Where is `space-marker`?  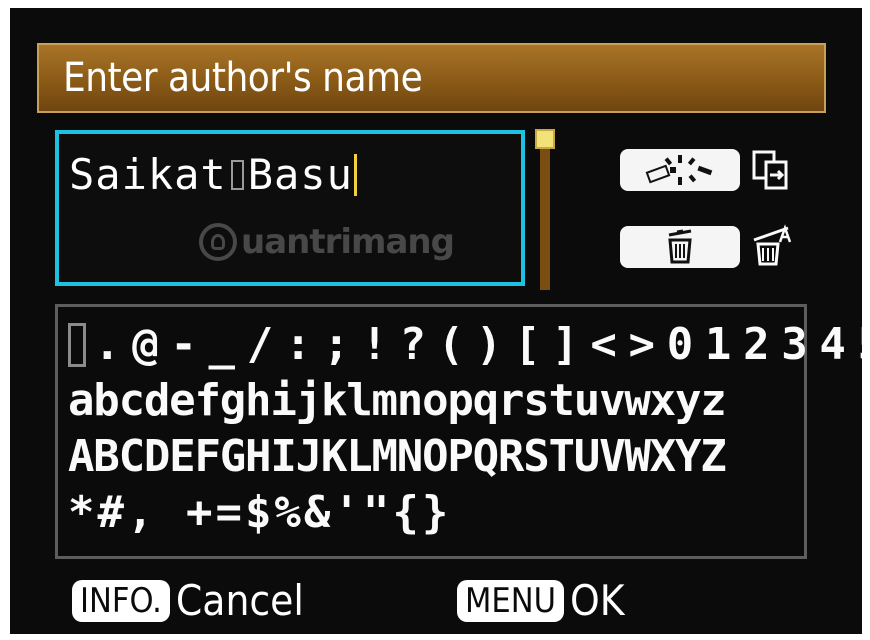
space-marker is located at coordinates (237, 174).